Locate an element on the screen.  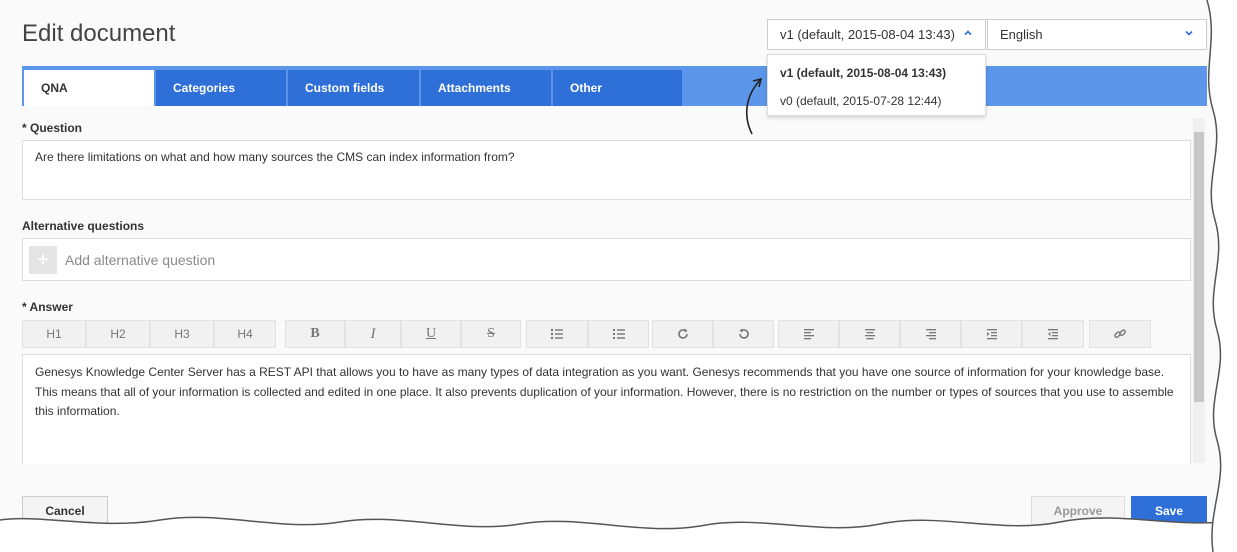
redo-button is located at coordinates (682, 334).